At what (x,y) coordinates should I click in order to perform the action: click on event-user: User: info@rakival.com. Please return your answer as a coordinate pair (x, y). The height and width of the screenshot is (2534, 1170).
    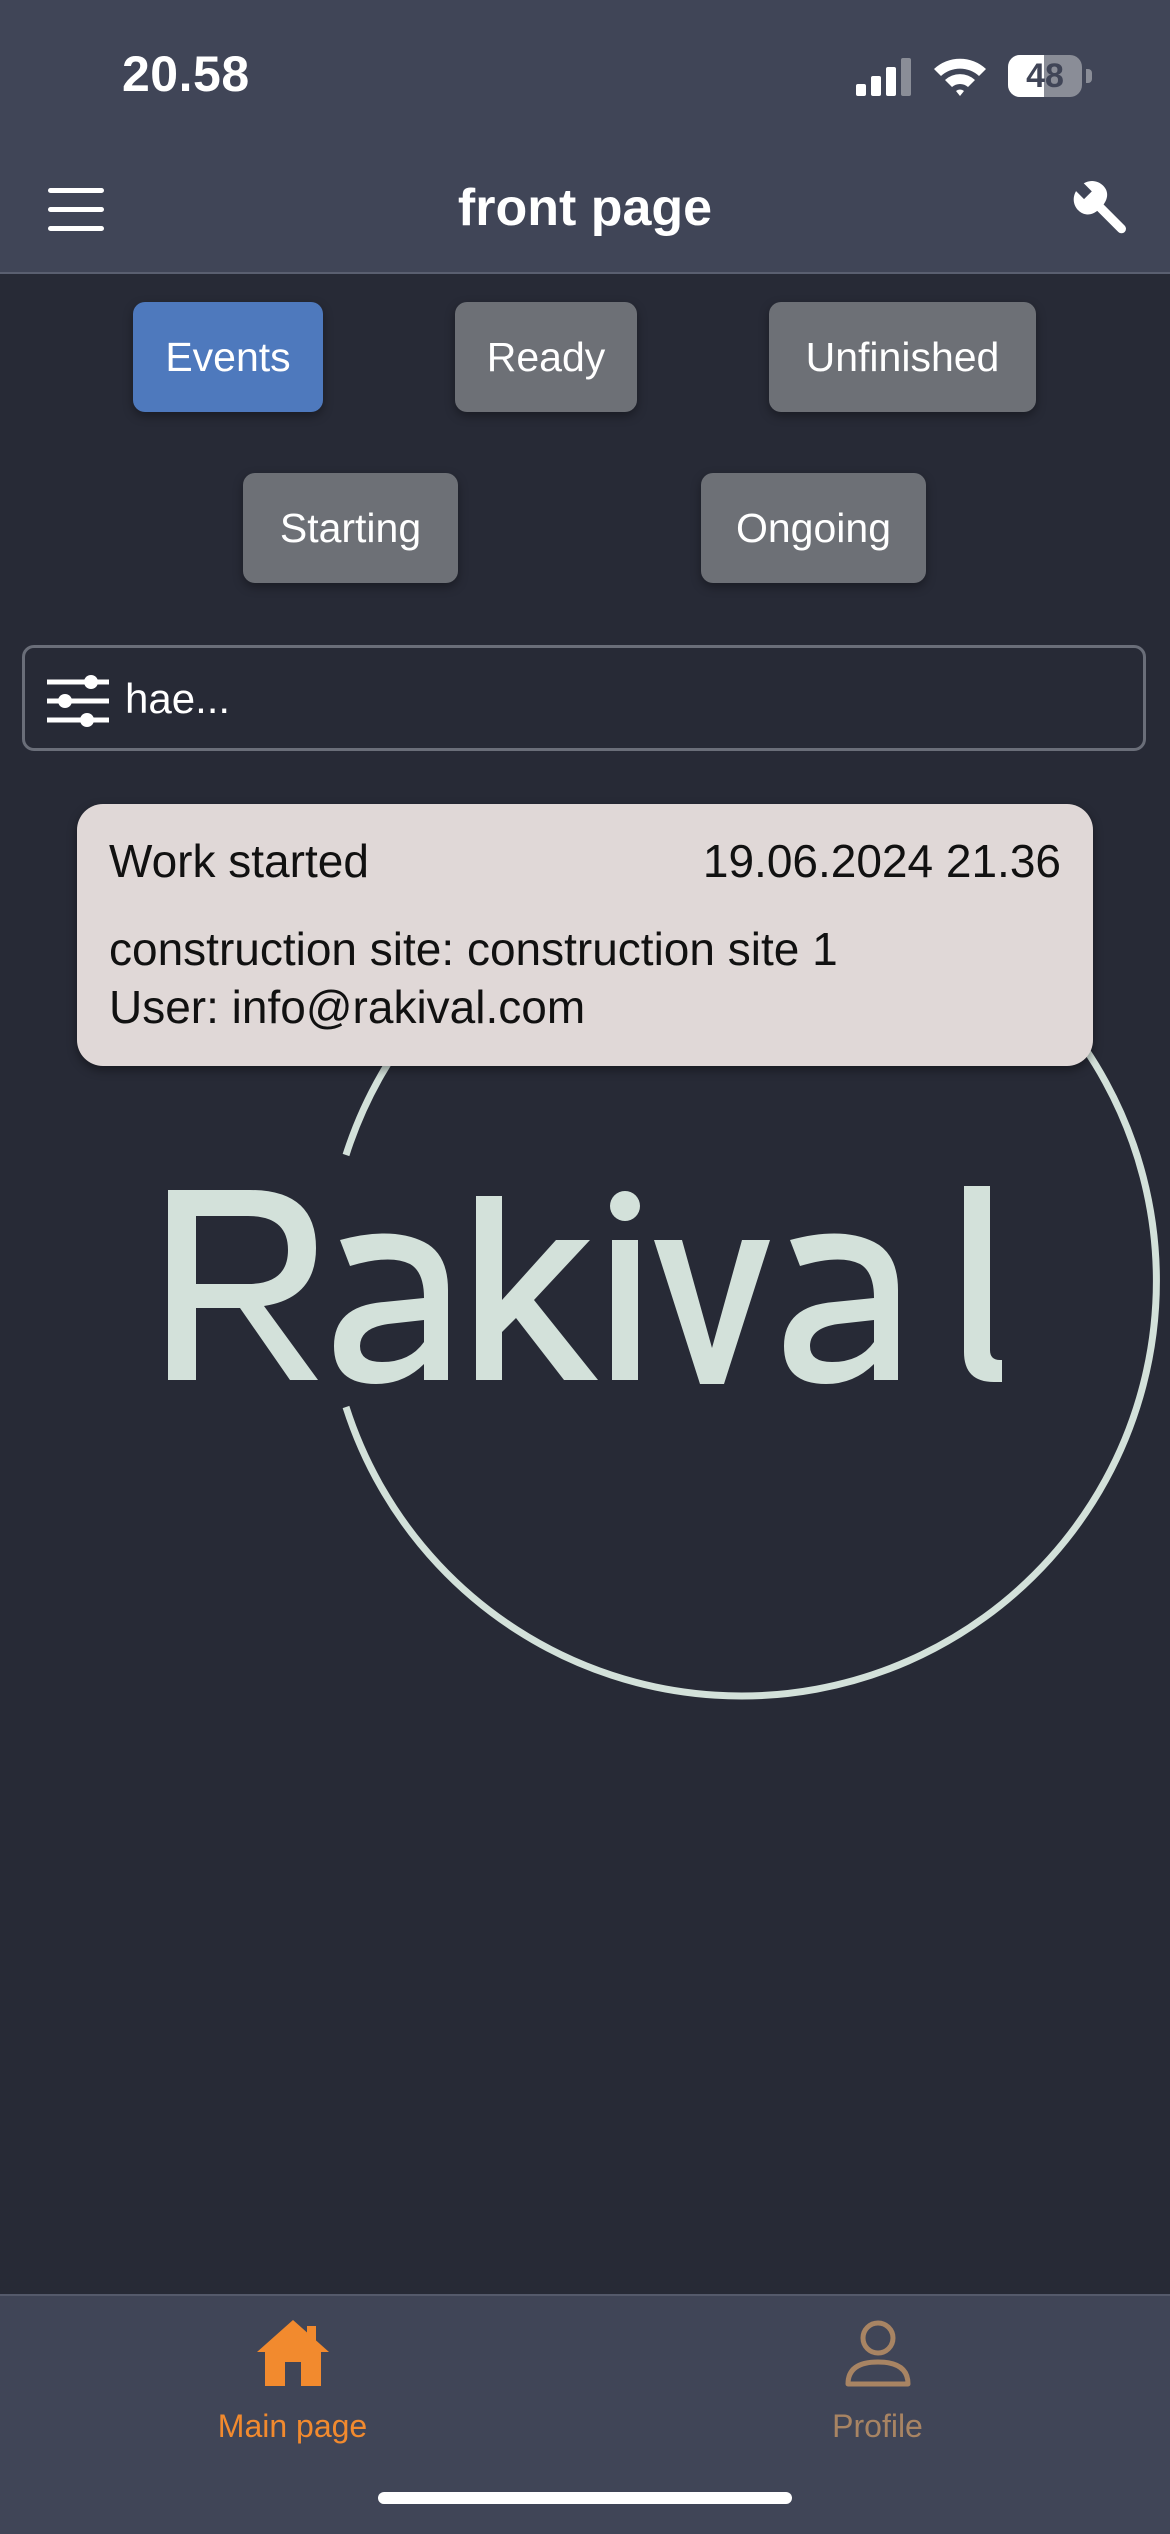
    Looking at the image, I should click on (347, 1007).